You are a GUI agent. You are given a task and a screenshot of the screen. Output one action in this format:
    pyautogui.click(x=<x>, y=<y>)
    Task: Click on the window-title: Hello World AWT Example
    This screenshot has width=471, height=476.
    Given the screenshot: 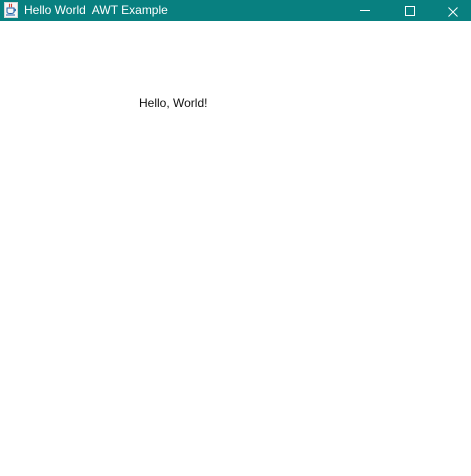 What is the action you would take?
    pyautogui.click(x=96, y=10)
    